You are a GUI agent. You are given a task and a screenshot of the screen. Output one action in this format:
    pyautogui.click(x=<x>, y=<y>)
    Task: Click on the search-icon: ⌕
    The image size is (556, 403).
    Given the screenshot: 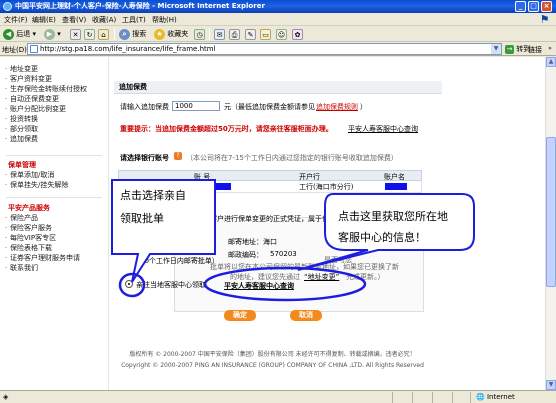 What is the action you would take?
    pyautogui.click(x=124, y=34)
    